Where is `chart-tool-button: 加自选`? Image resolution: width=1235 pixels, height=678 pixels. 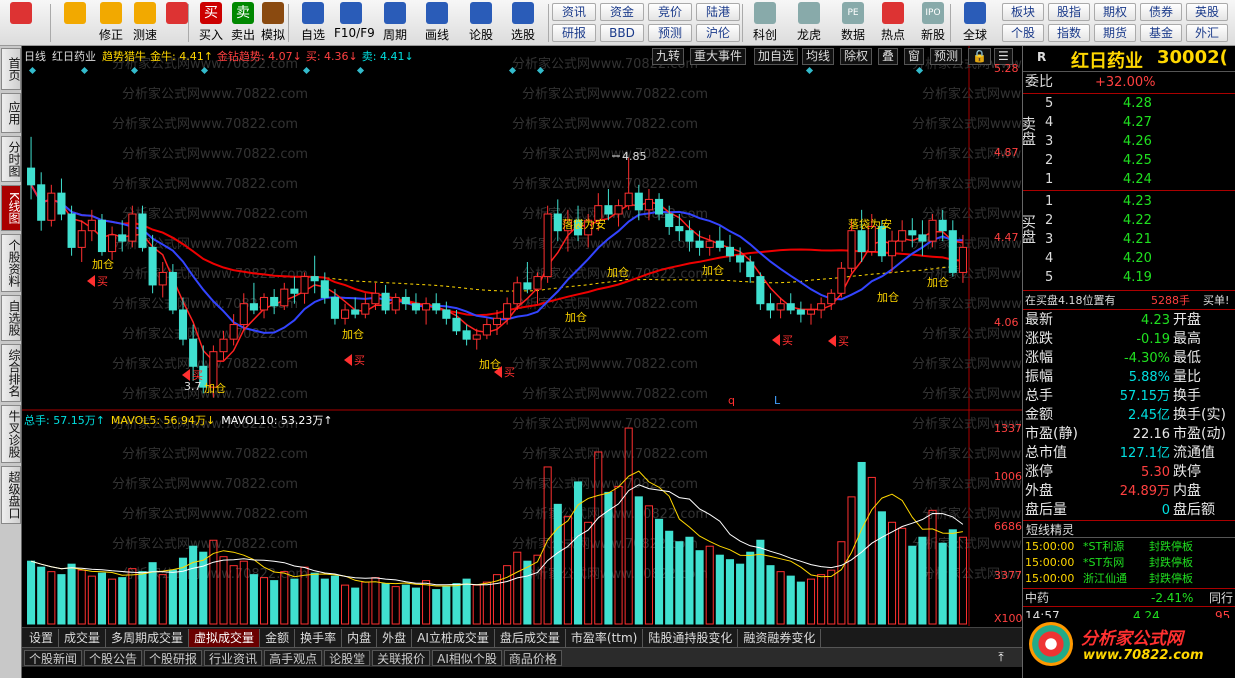 chart-tool-button: 加自选 is located at coordinates (776, 56).